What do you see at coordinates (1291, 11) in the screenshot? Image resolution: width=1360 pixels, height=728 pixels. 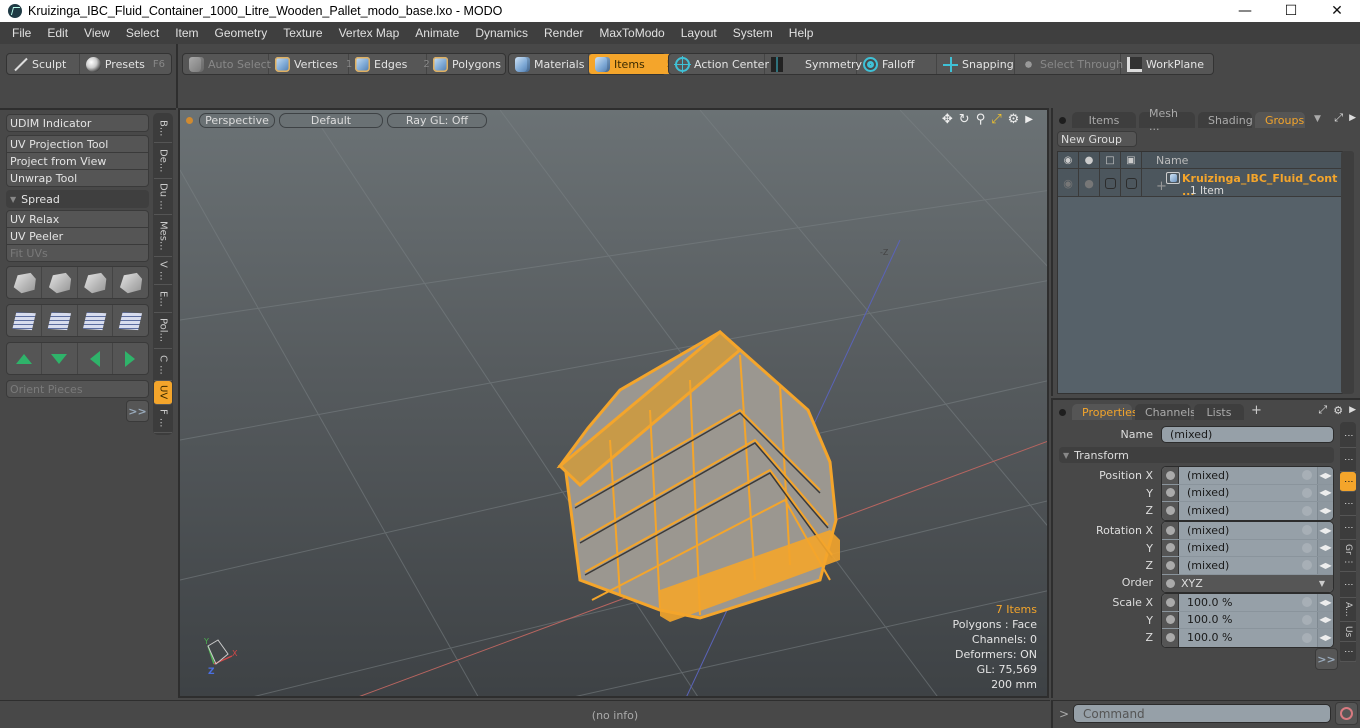 I see `maximize-button: ☐` at bounding box center [1291, 11].